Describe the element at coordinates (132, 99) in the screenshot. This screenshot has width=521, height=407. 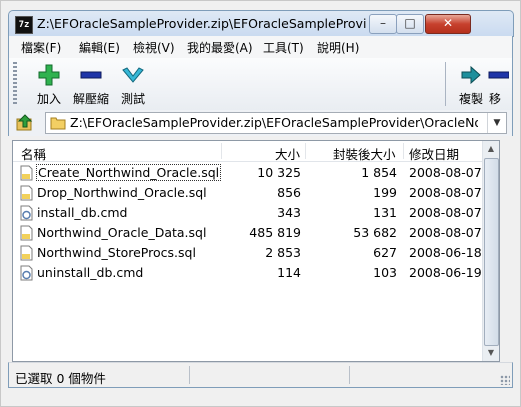
I see `test-label: 測試` at that location.